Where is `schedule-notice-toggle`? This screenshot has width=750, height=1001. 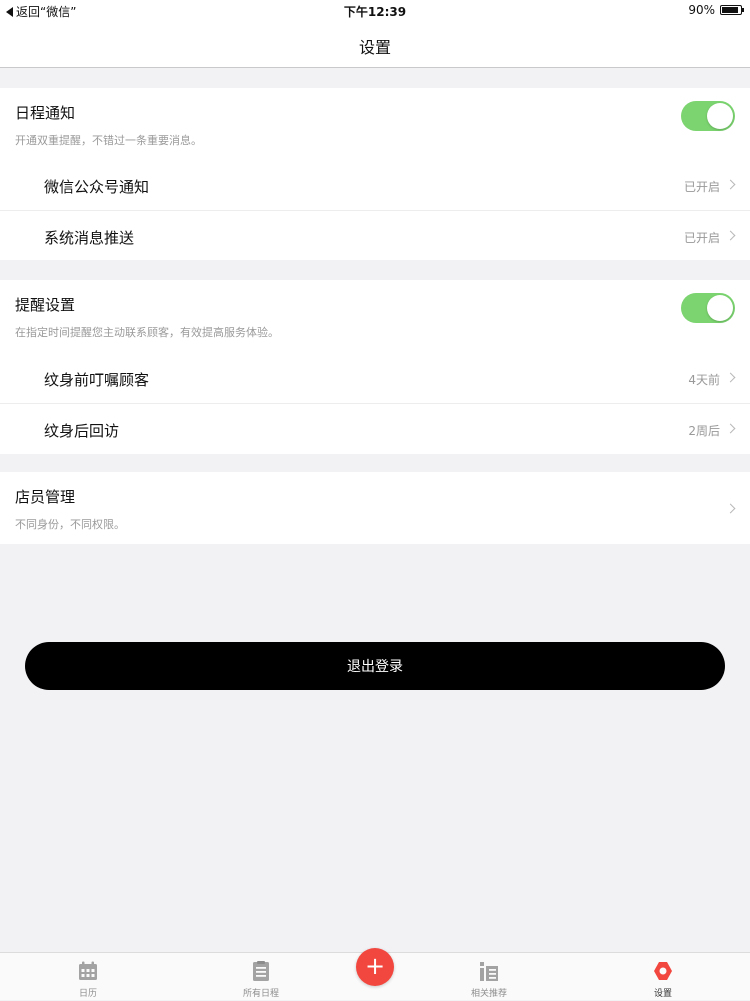
schedule-notice-toggle is located at coordinates (708, 116).